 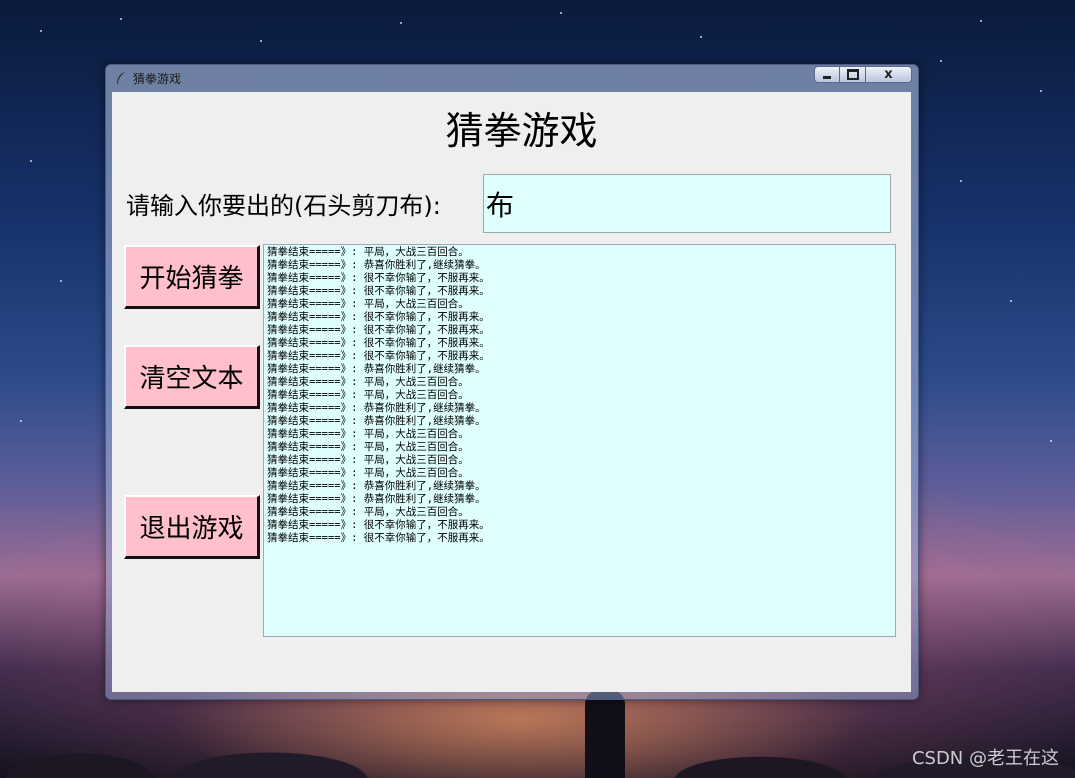 I want to click on title-bar: 猜拳游戏 x, so click(x=512, y=78).